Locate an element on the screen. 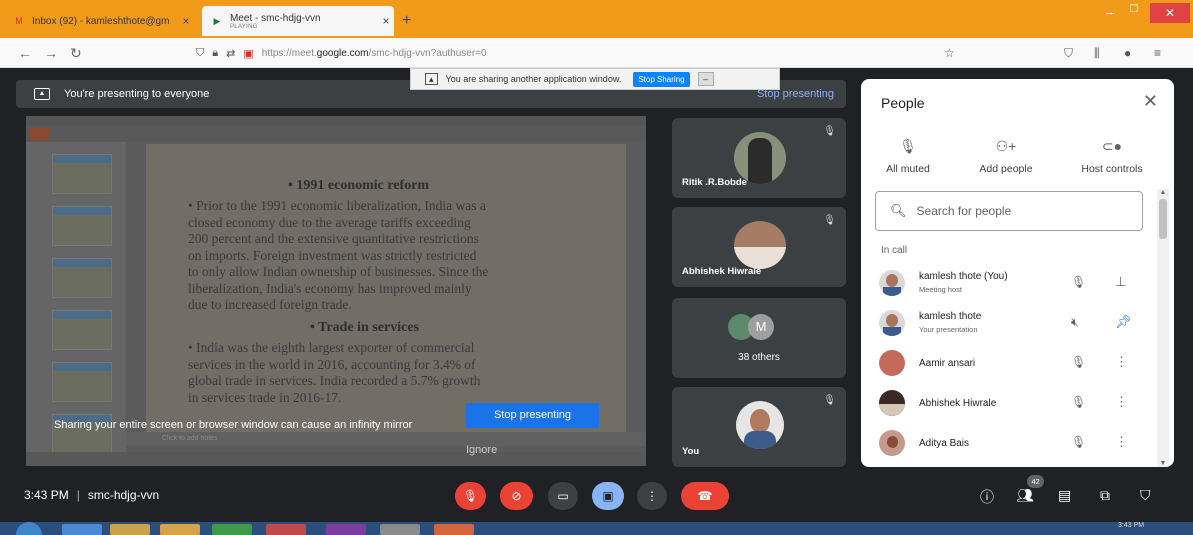 This screenshot has width=1193, height=535. chat-icon: ▤ is located at coordinates (1064, 495).